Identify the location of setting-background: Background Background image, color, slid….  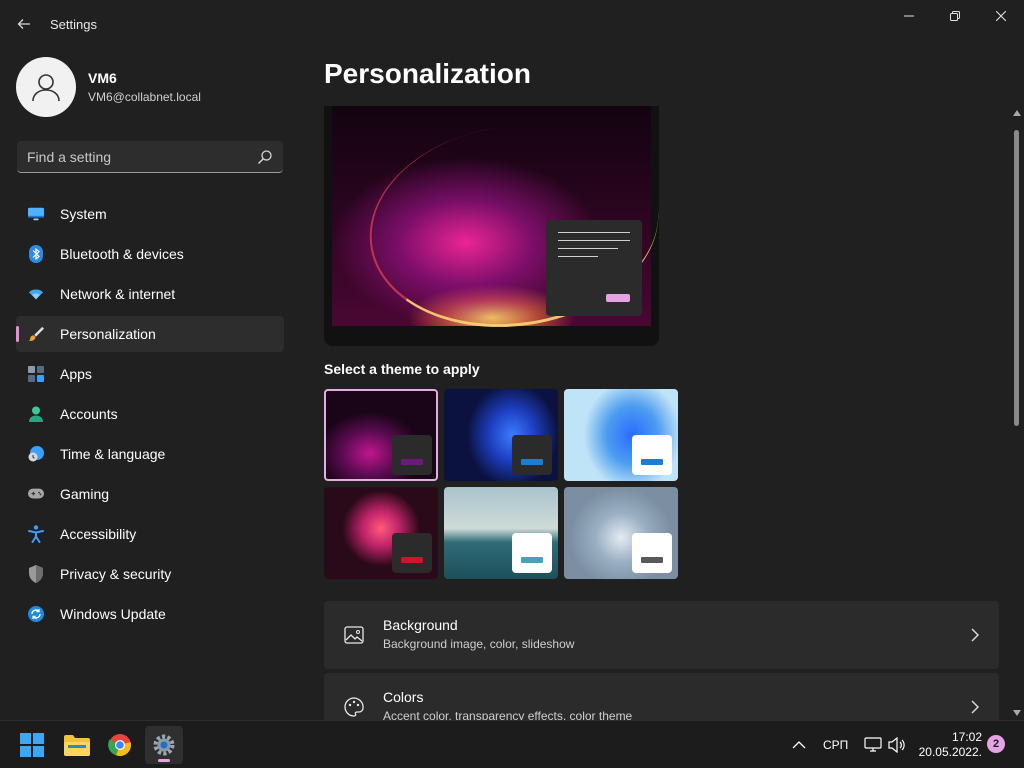
(661, 635).